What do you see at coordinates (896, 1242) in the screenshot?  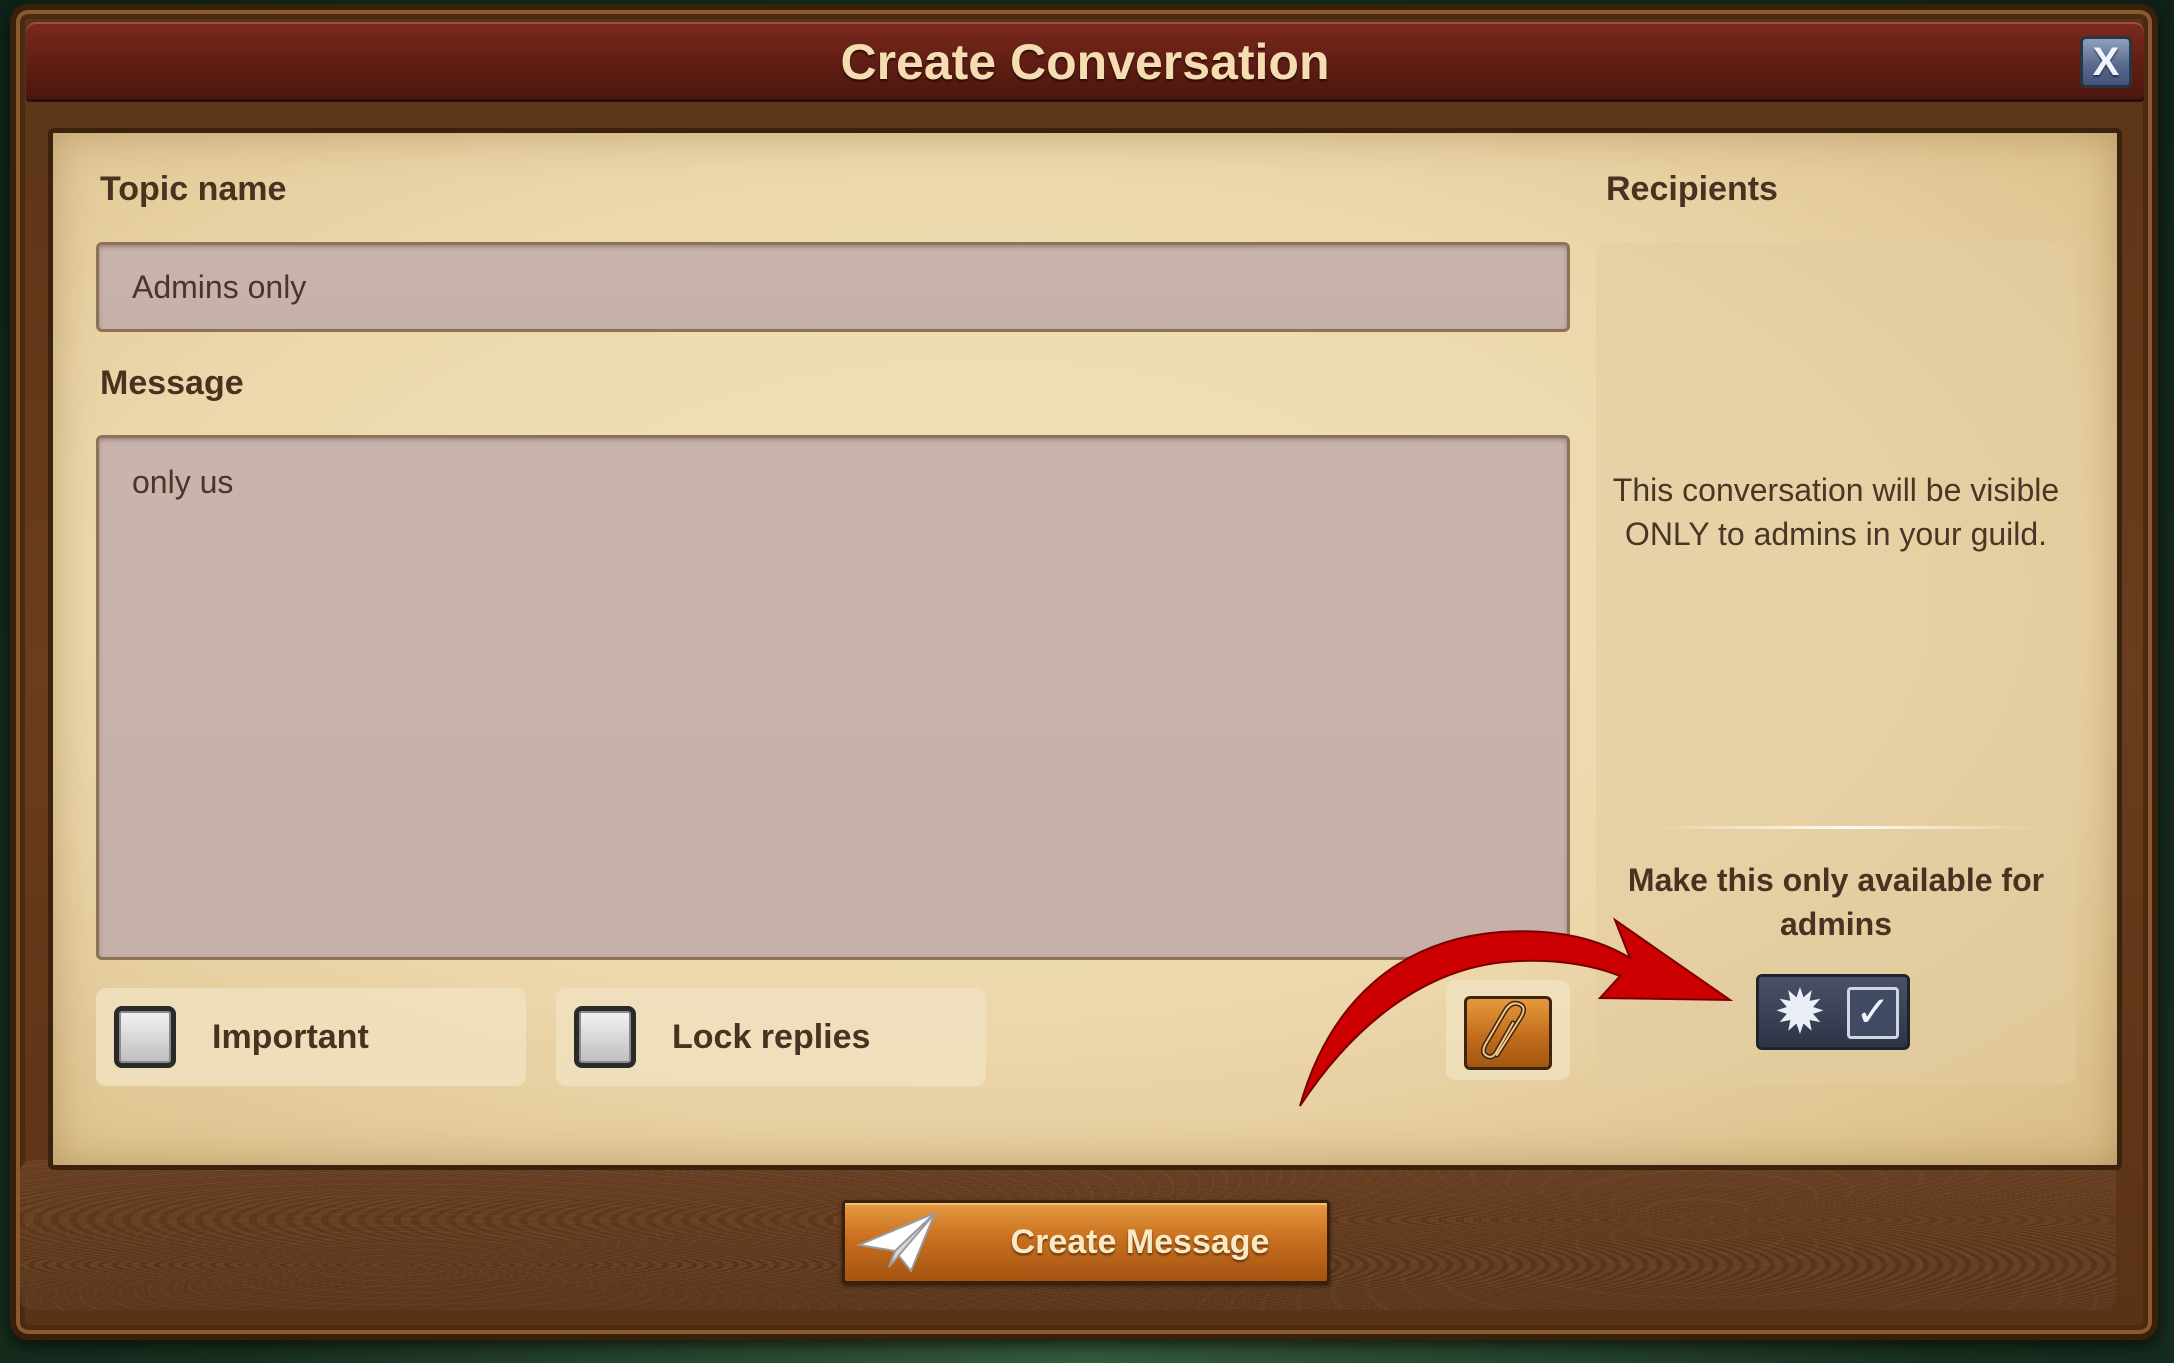 I see `paper-plane-icon` at bounding box center [896, 1242].